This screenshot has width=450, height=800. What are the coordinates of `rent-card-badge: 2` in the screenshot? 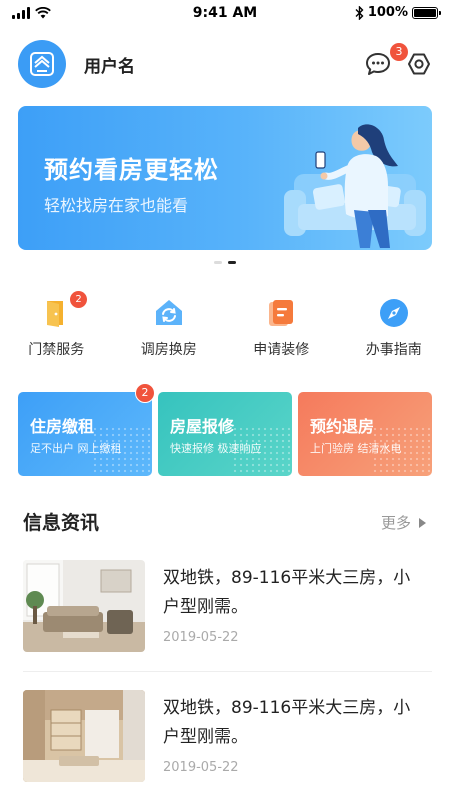 It's located at (145, 393).